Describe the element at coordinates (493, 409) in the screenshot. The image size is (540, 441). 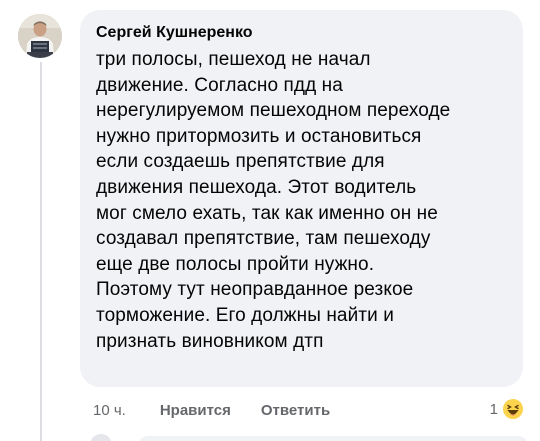
I see `reaction-count: 1` at that location.